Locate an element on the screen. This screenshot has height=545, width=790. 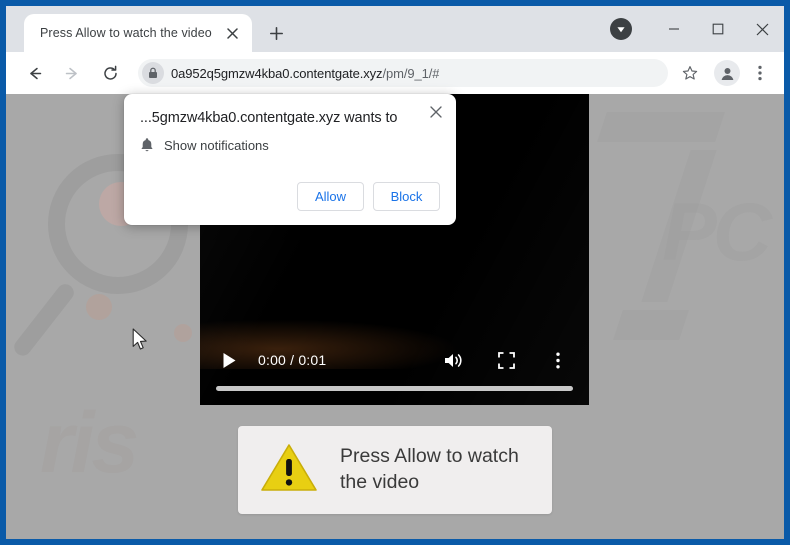
url-path: /pm/9_1/# is located at coordinates (411, 73).